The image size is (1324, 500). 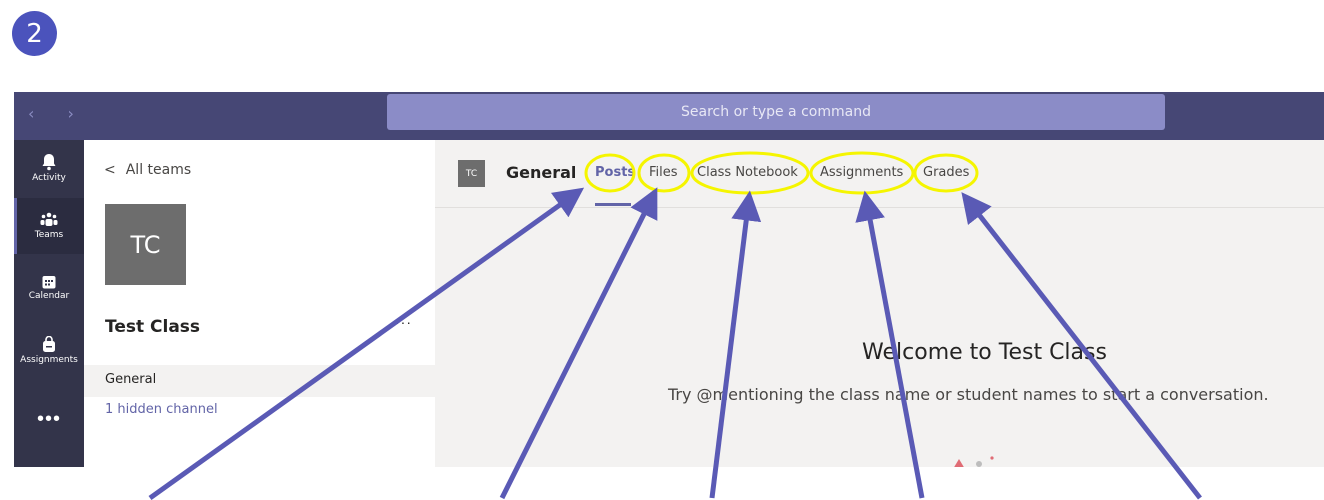 I want to click on team-more-options-icon: ···, so click(x=403, y=322).